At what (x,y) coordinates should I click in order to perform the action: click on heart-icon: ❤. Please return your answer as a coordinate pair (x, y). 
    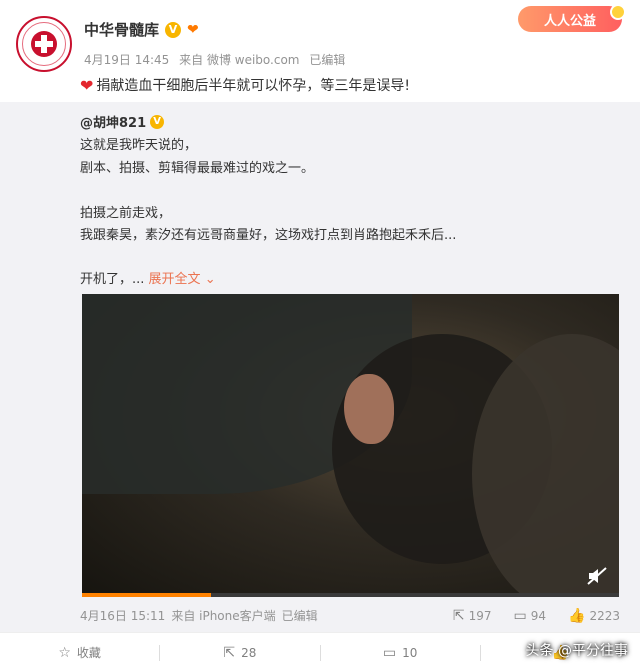
    Looking at the image, I should click on (87, 85).